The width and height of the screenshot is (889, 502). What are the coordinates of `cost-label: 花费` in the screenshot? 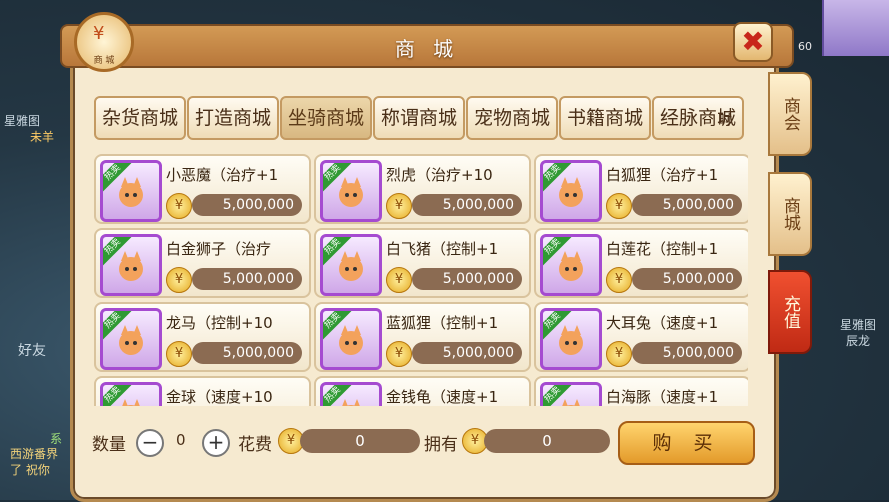 It's located at (255, 445).